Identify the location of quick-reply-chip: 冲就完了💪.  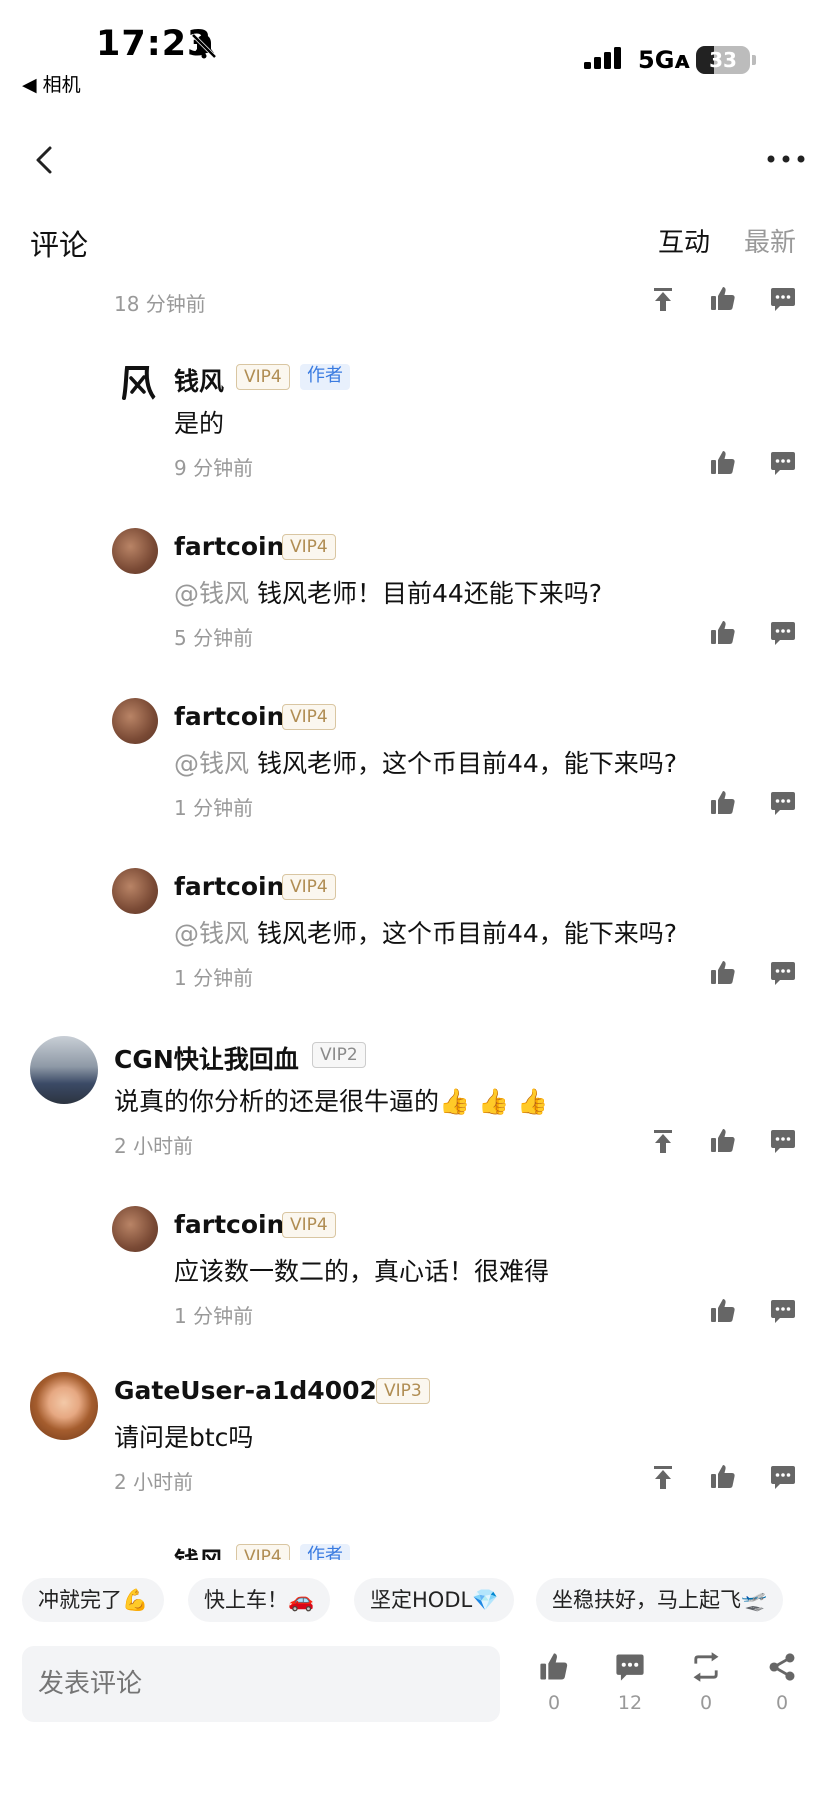
(93, 1600).